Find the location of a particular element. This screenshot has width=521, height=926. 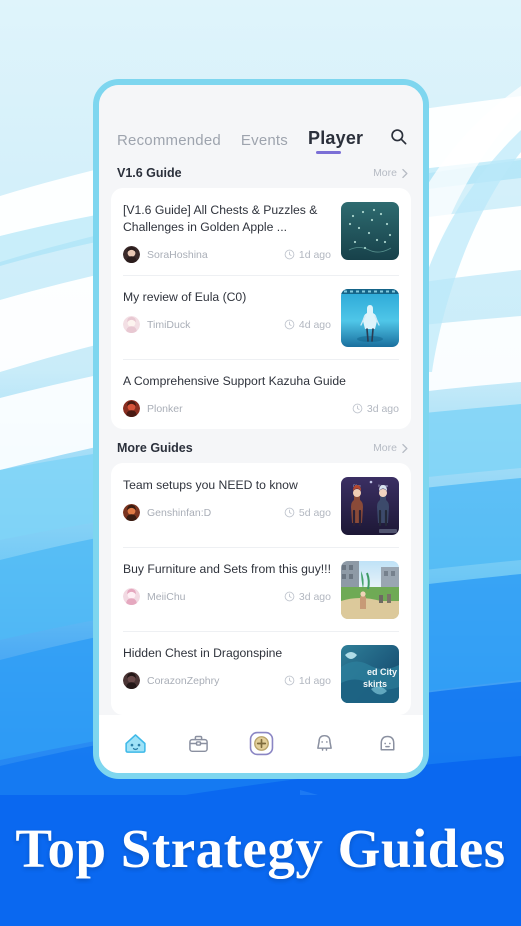

guide-author: TimiDuck is located at coordinates (156, 324).